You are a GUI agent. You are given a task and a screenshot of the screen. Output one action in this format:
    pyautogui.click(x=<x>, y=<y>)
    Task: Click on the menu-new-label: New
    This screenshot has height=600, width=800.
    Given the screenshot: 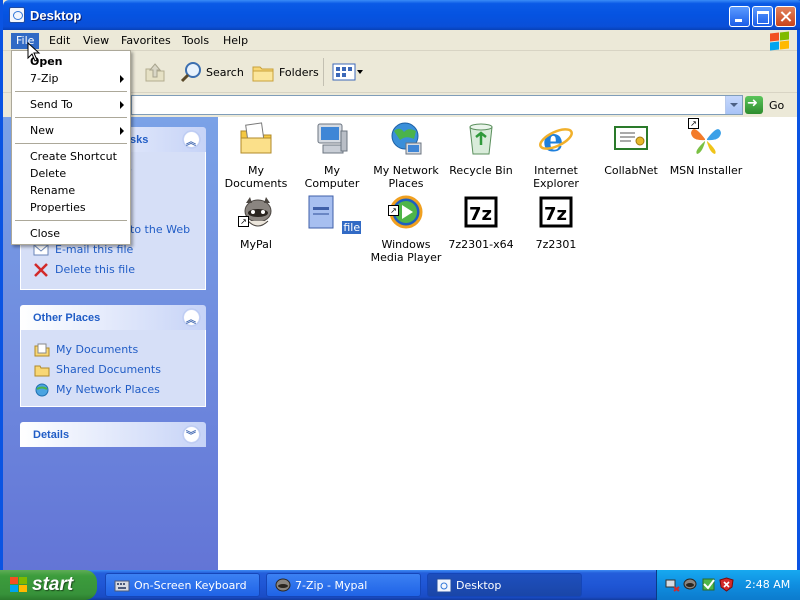 What is the action you would take?
    pyautogui.click(x=42, y=130)
    